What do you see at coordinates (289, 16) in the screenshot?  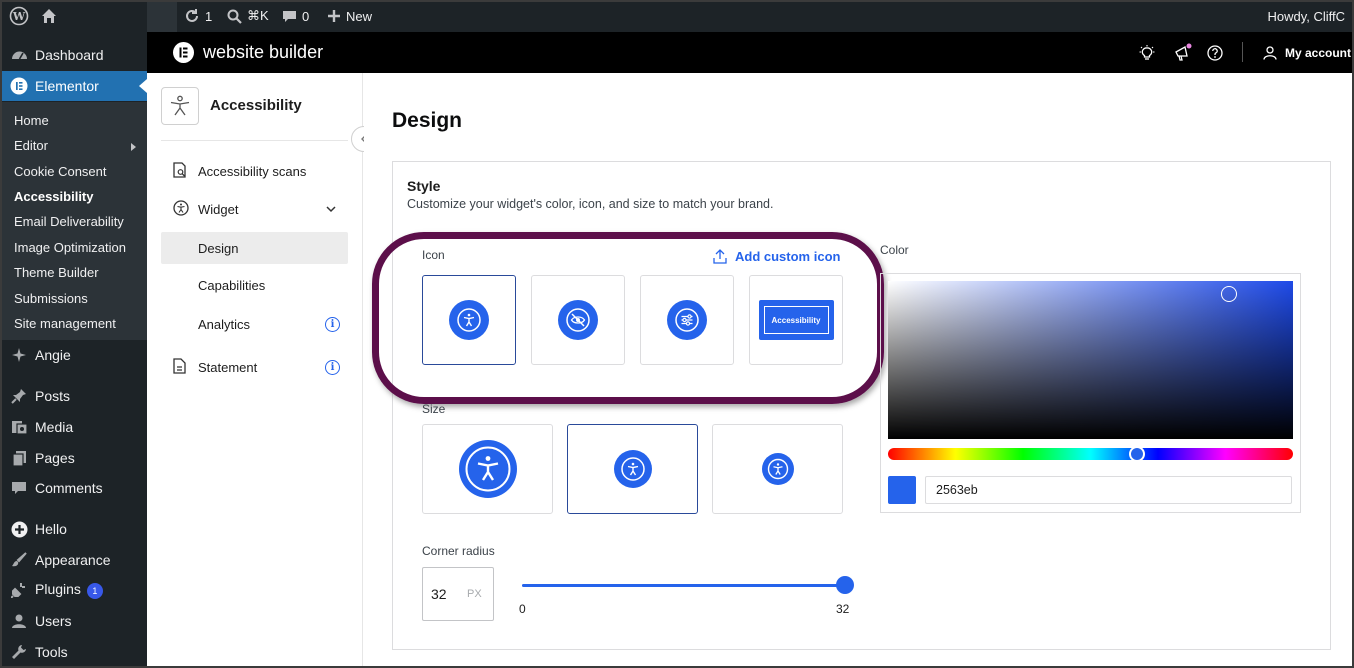 I see `comment-icon` at bounding box center [289, 16].